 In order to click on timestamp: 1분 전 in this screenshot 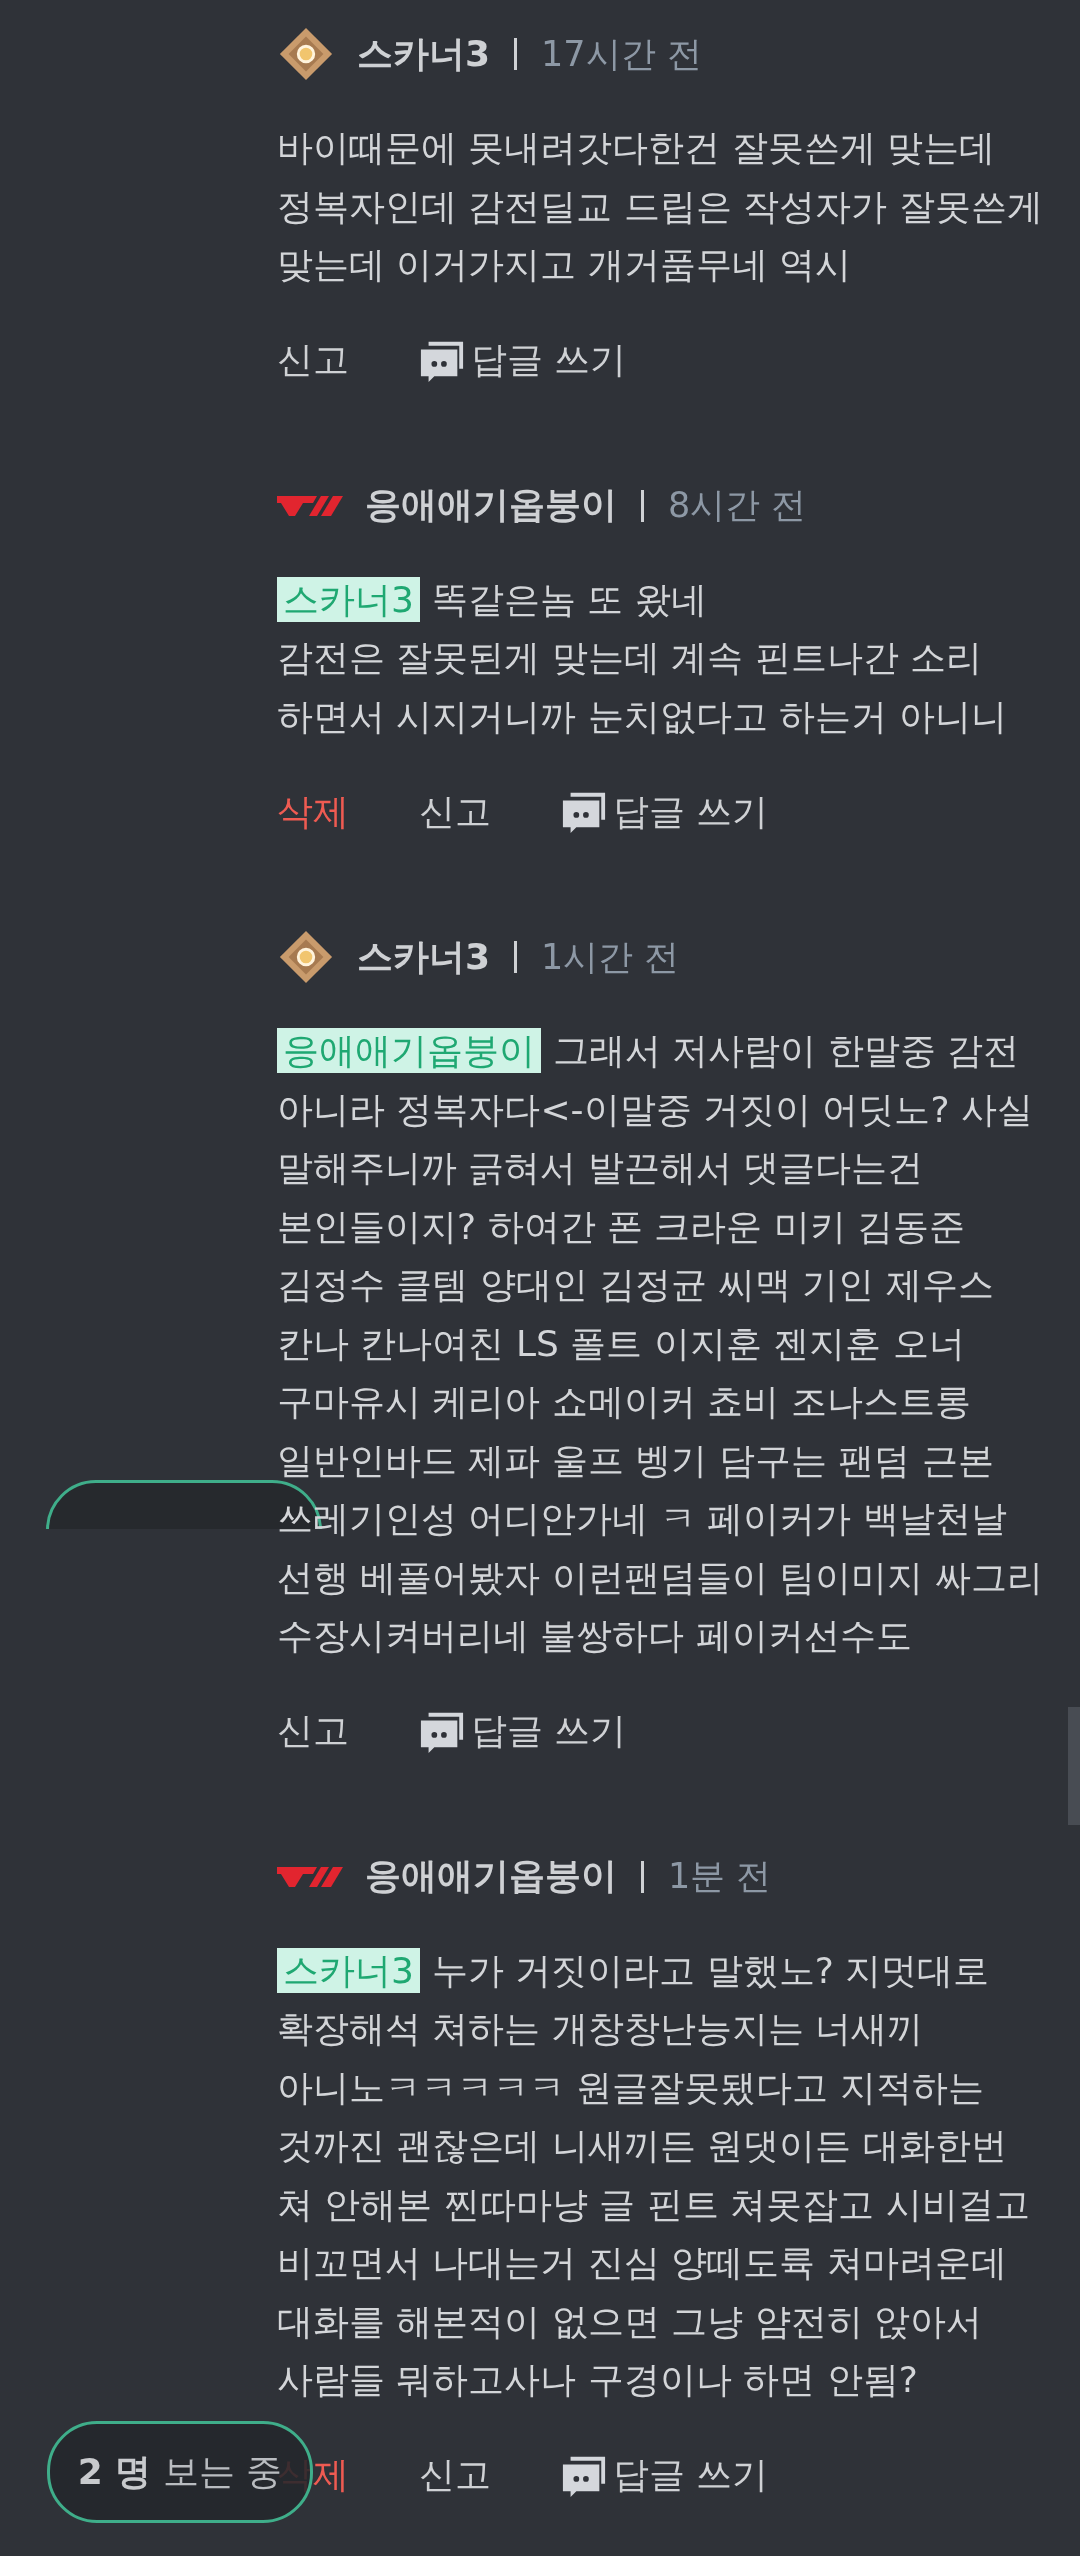, I will do `click(720, 1876)`.